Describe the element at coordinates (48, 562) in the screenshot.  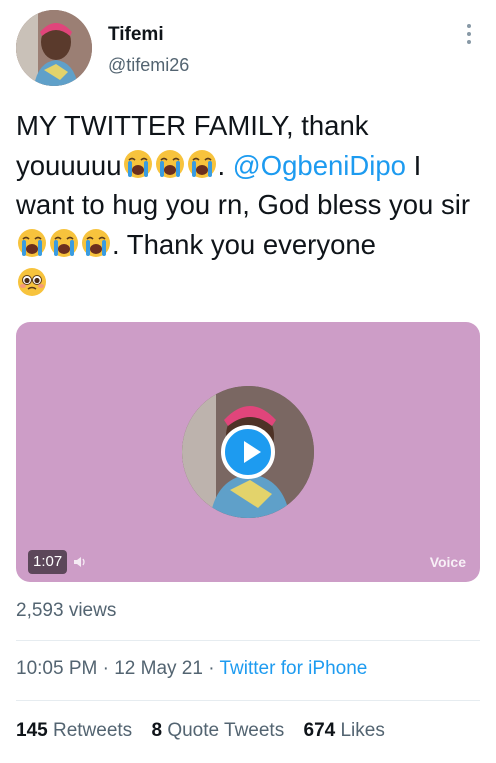
I see `duration-badge: 1:07` at that location.